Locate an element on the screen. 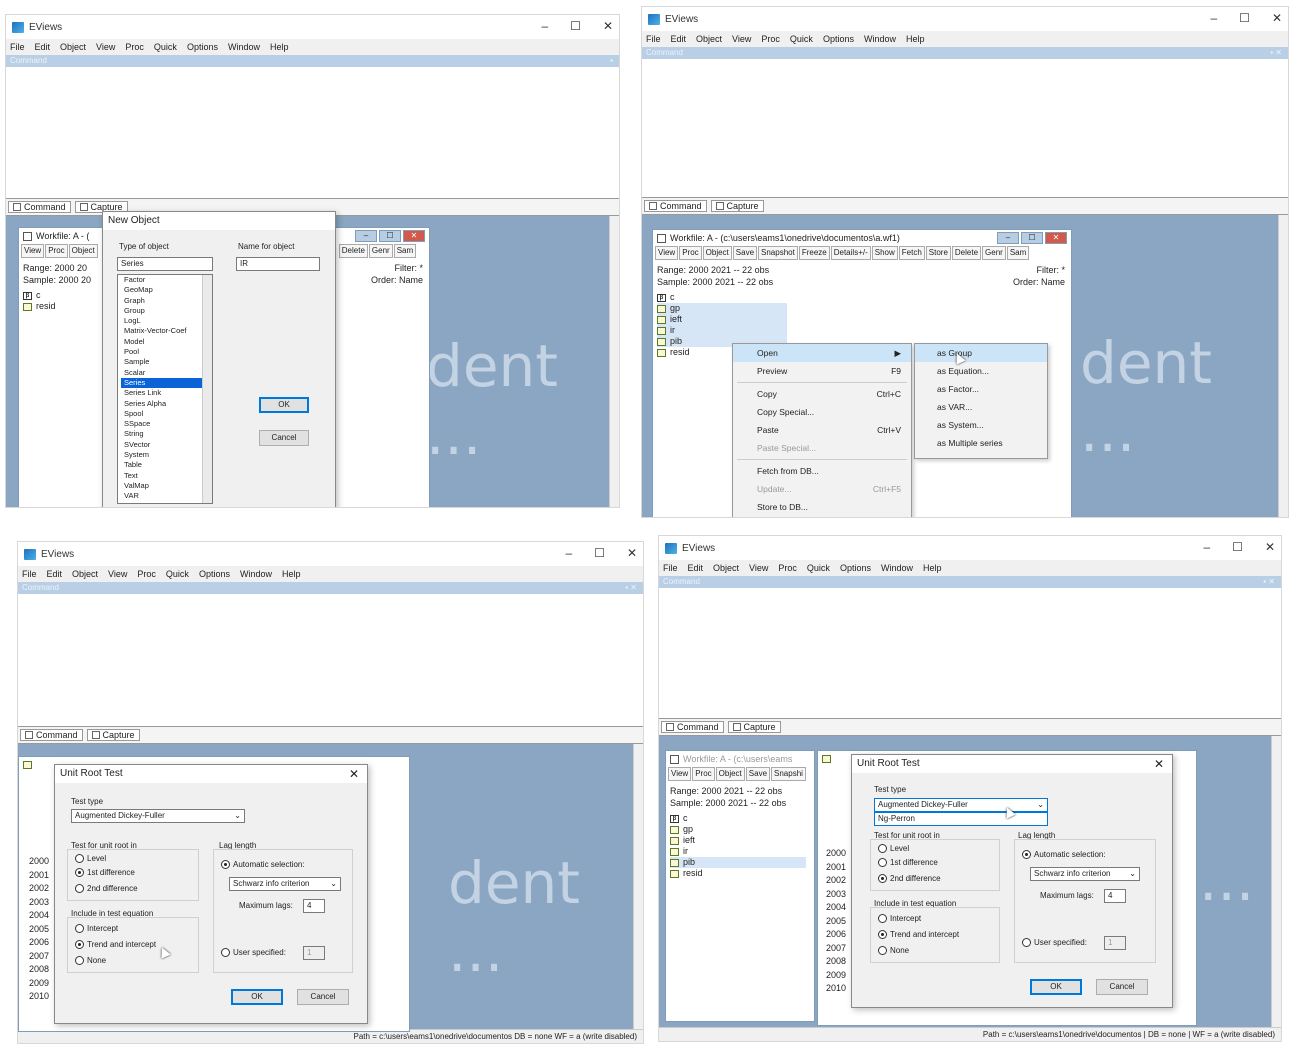 This screenshot has height=1044, width=1296. name-input: IR is located at coordinates (278, 264).